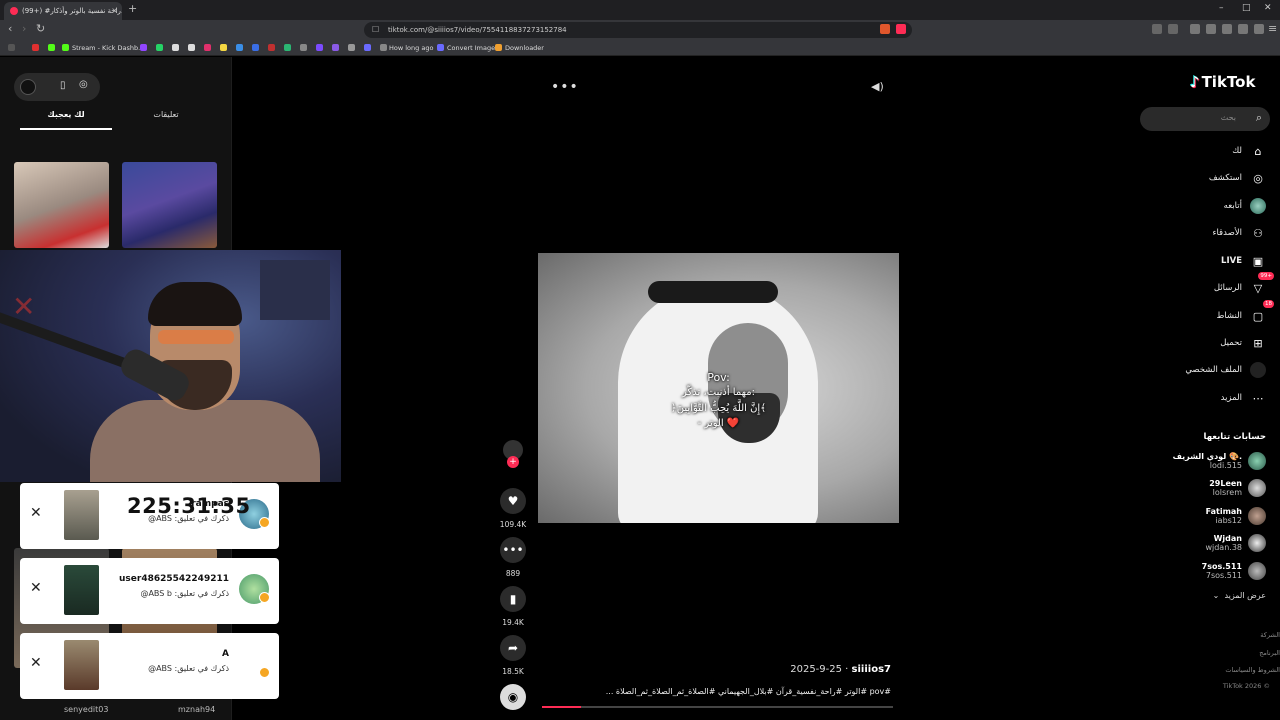 The height and width of the screenshot is (720, 1280). I want to click on back-icon: ‹, so click(10, 28).